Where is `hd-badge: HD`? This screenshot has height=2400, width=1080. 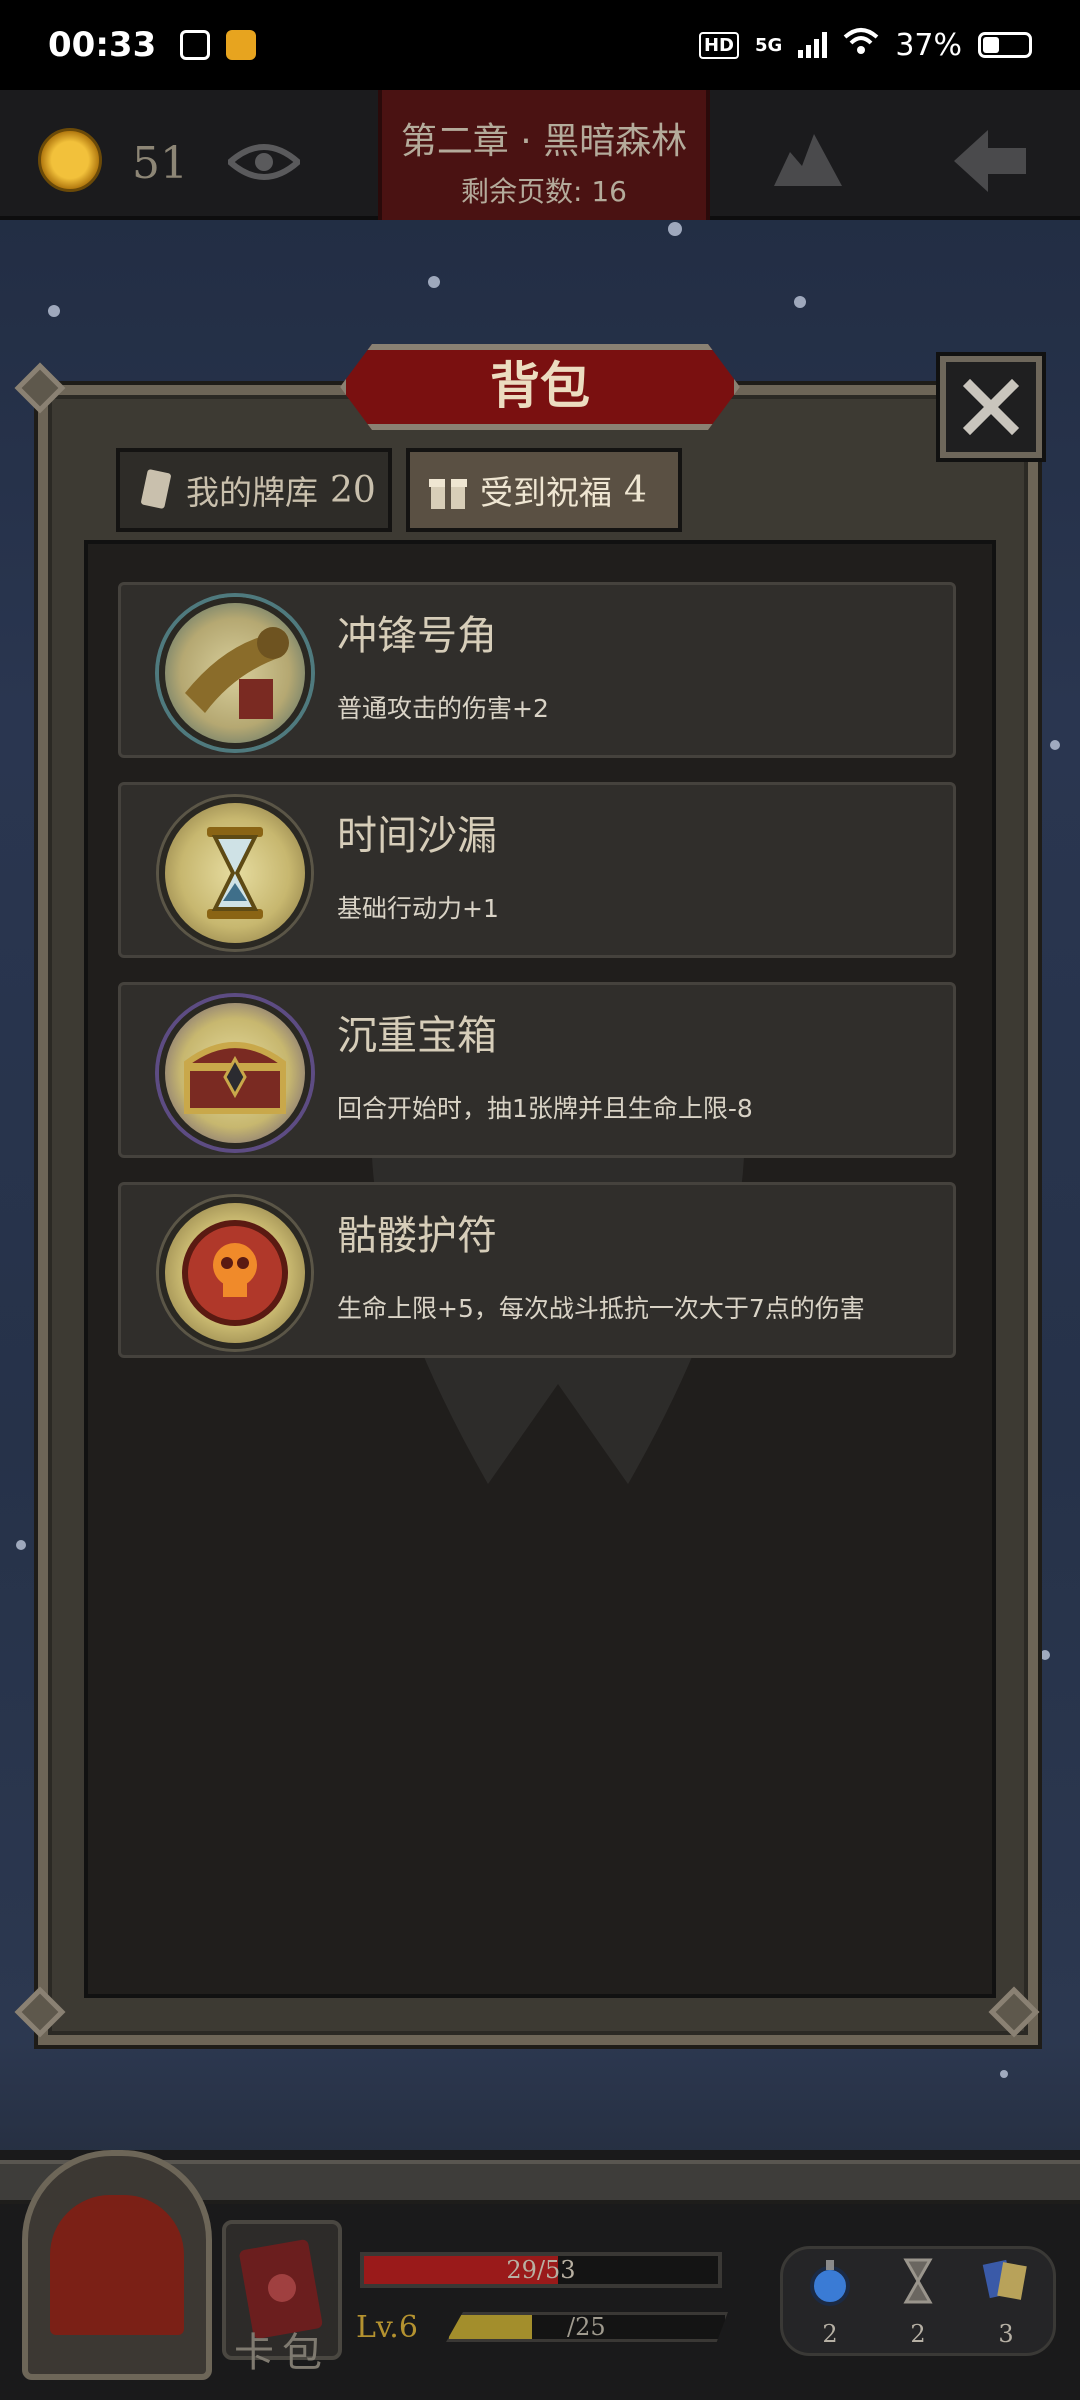
hd-badge: HD is located at coordinates (718, 45).